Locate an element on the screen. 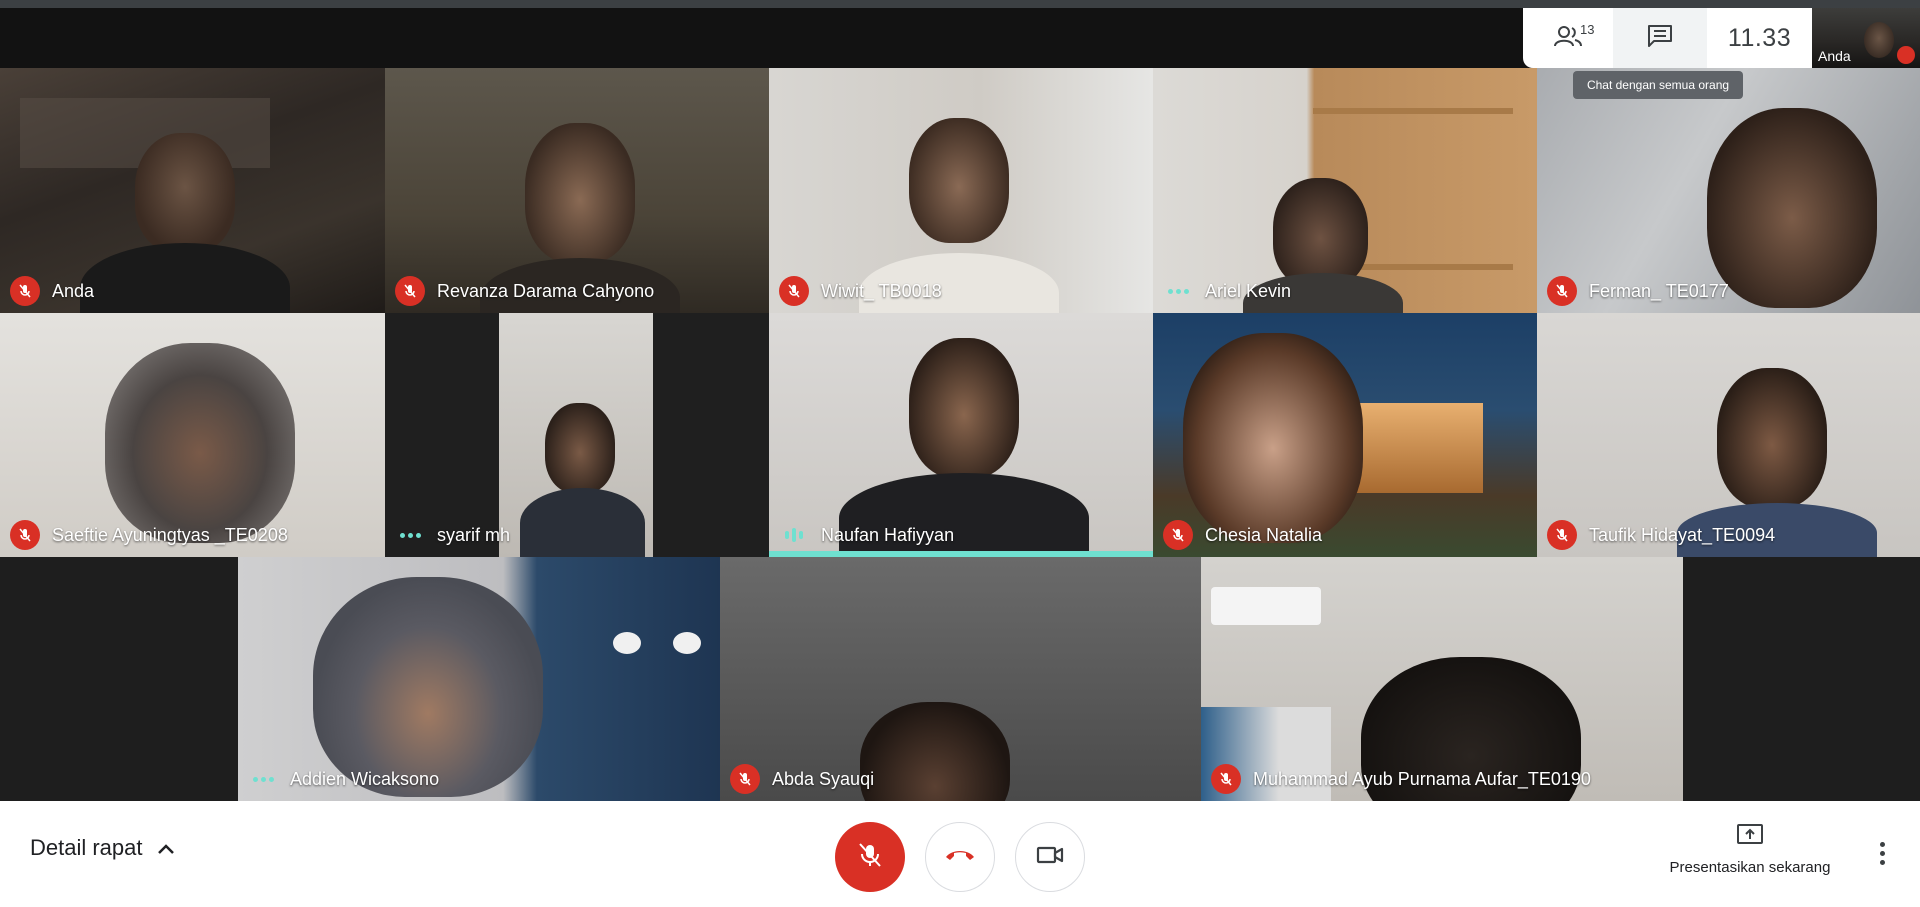  chat-button is located at coordinates (1660, 38).